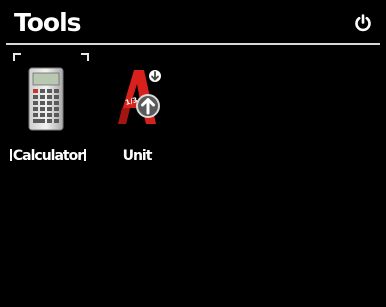 This screenshot has width=386, height=307. Describe the element at coordinates (85, 57) in the screenshot. I see `selection-corner-top-right` at that location.